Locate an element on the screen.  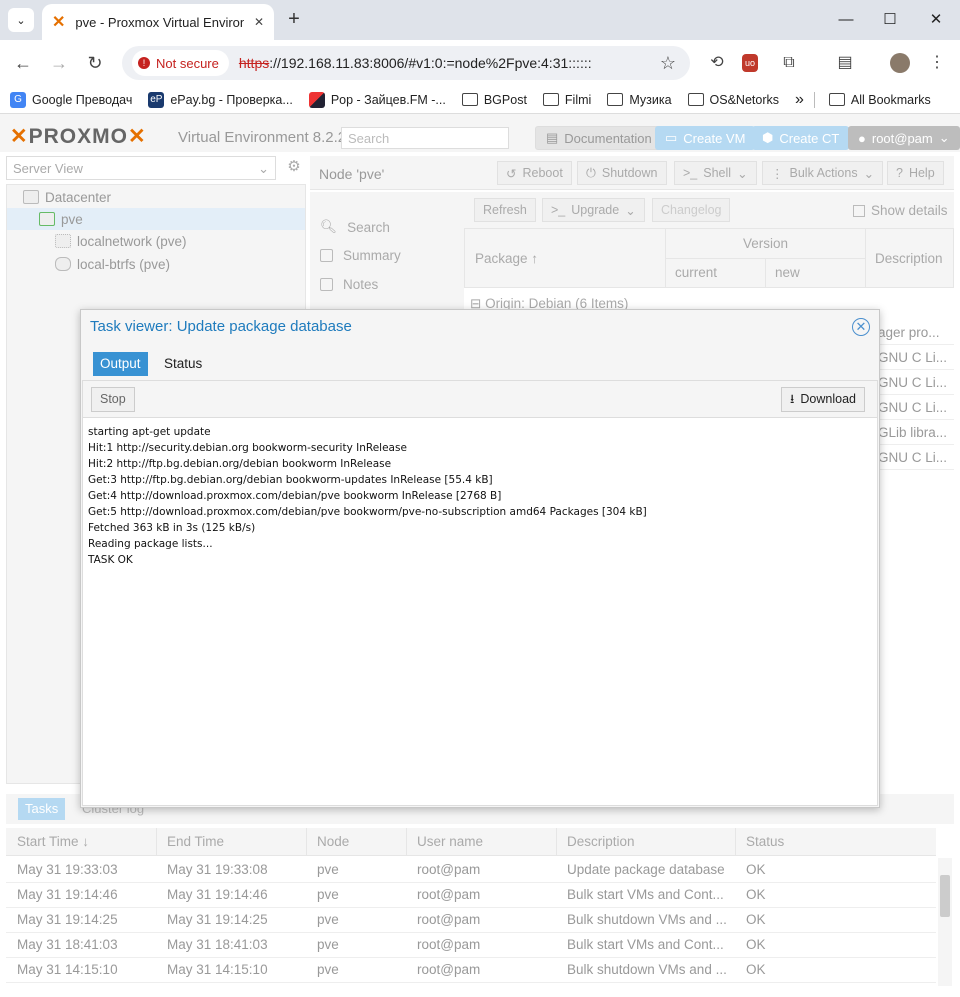
not-secure-chip: ! Not secure is located at coordinates (180, 63).